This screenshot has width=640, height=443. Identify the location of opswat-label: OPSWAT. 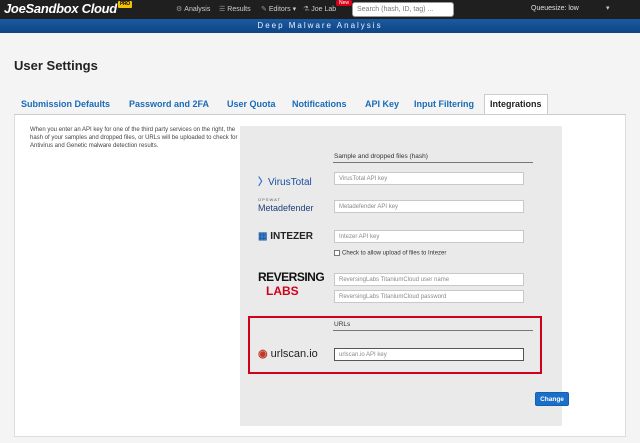
(269, 199).